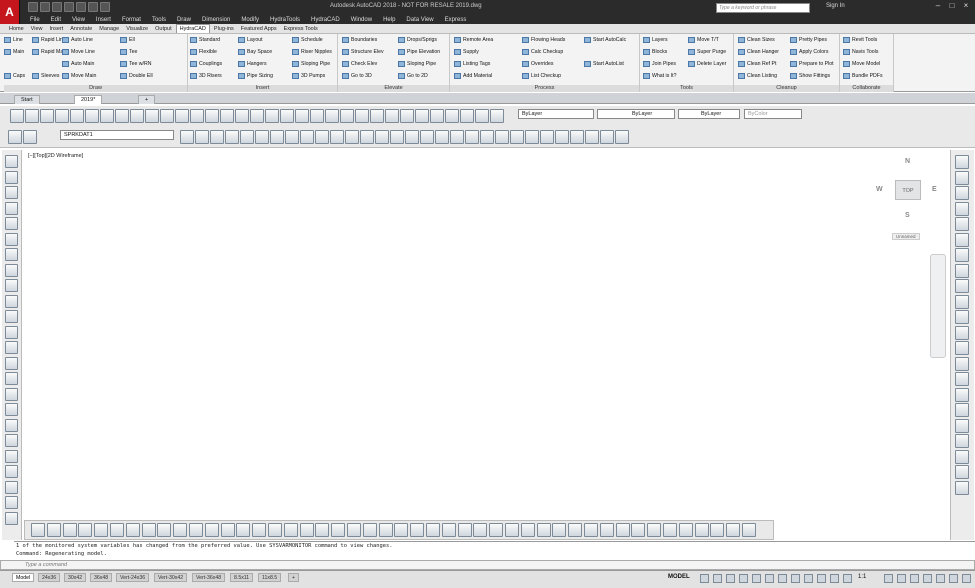  Describe the element at coordinates (209, 577) in the screenshot. I see `layout-tab-vert-36x48: Vert-36x48` at that location.